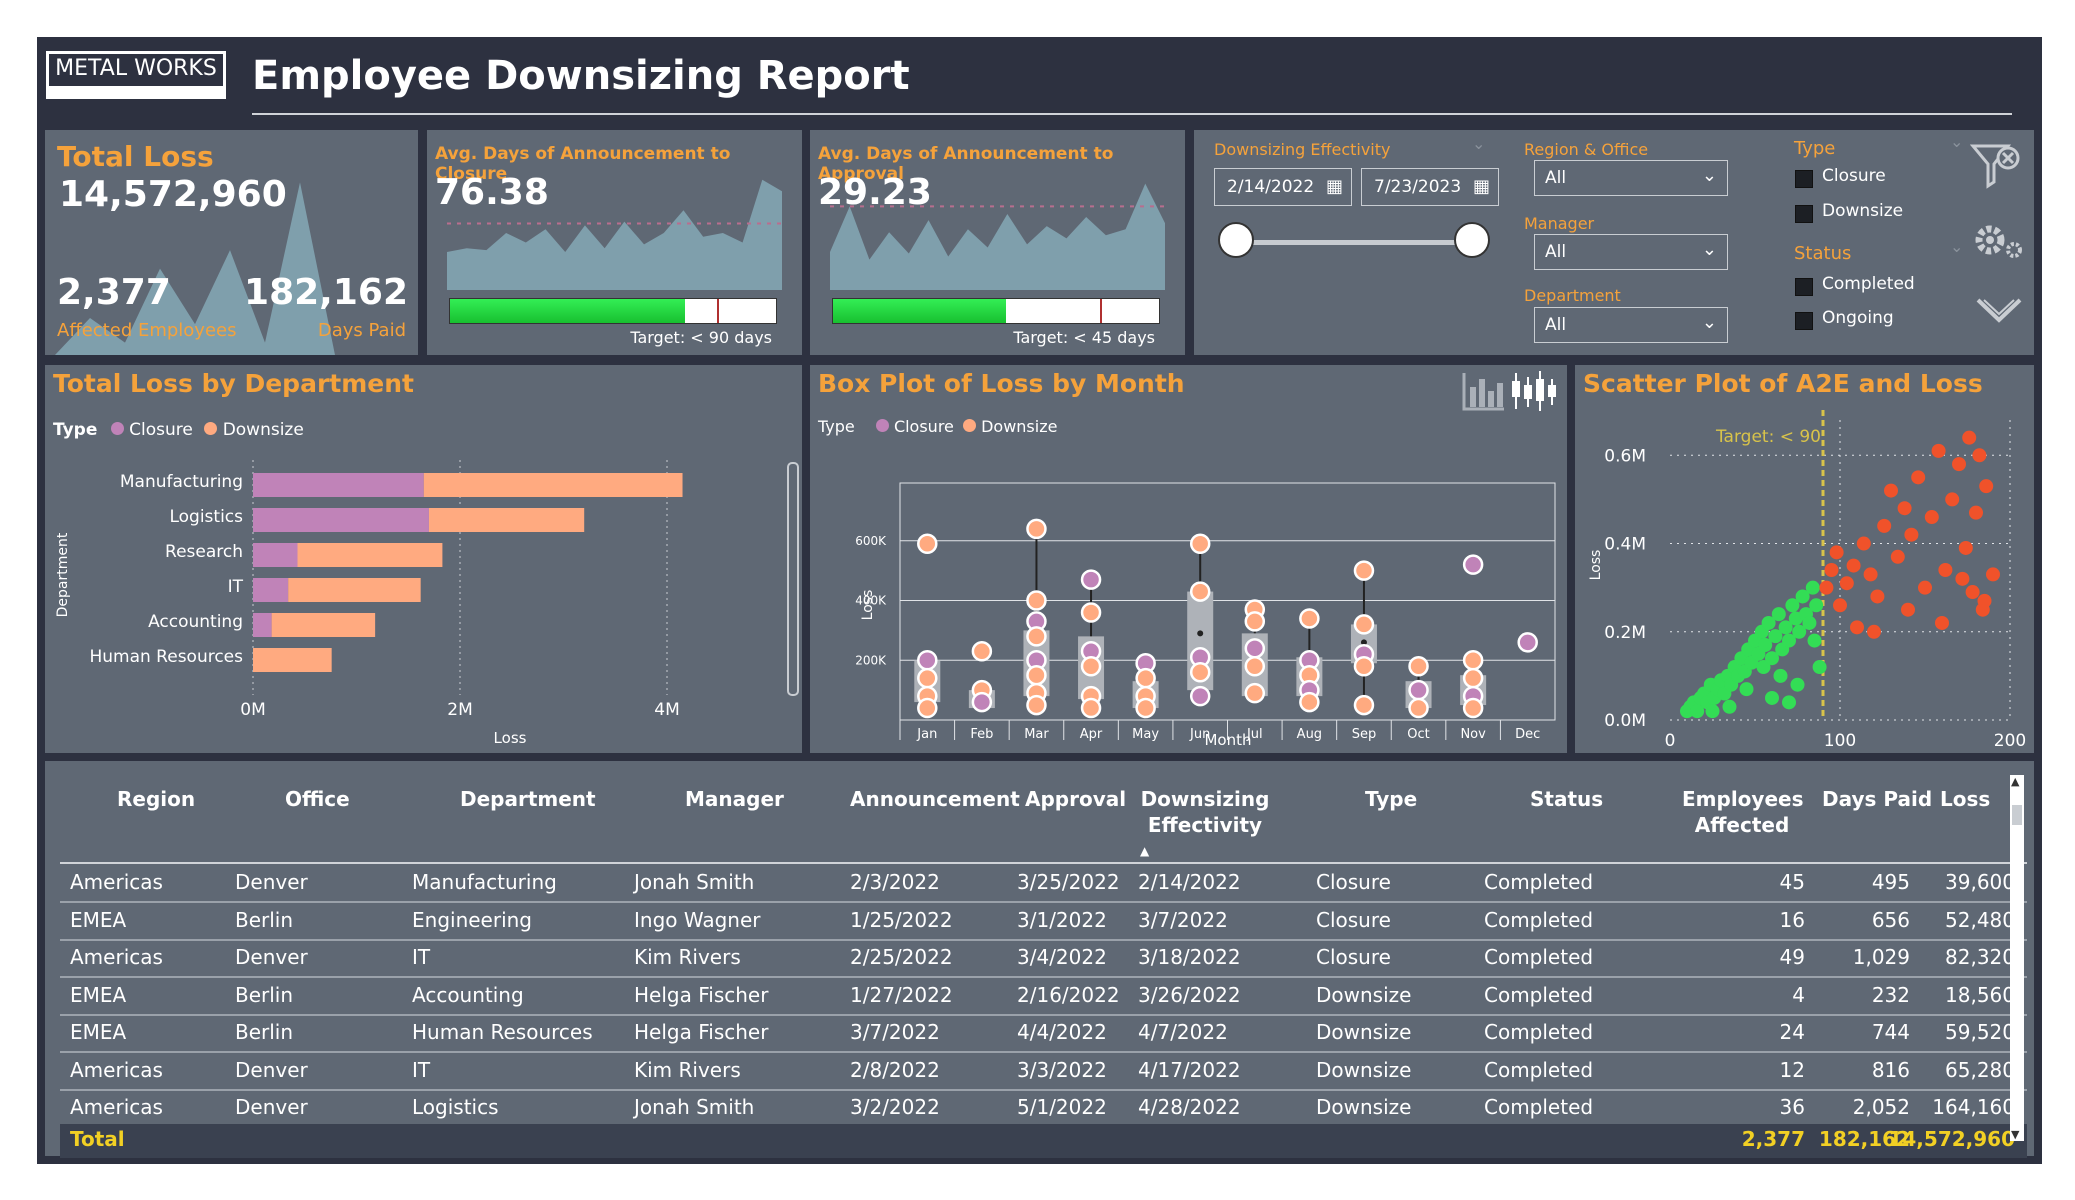  I want to click on table-cell-approval: 2/16/2022, so click(1068, 994).